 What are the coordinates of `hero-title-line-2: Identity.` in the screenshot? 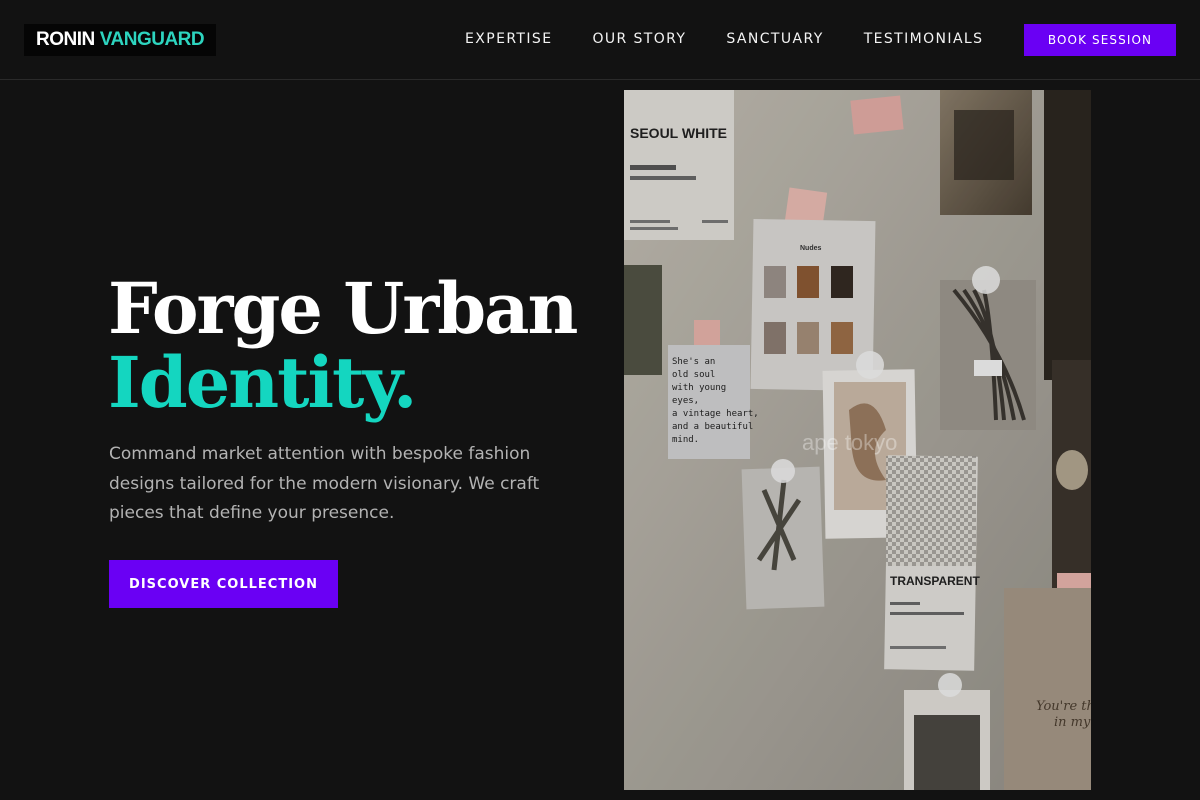 It's located at (262, 382).